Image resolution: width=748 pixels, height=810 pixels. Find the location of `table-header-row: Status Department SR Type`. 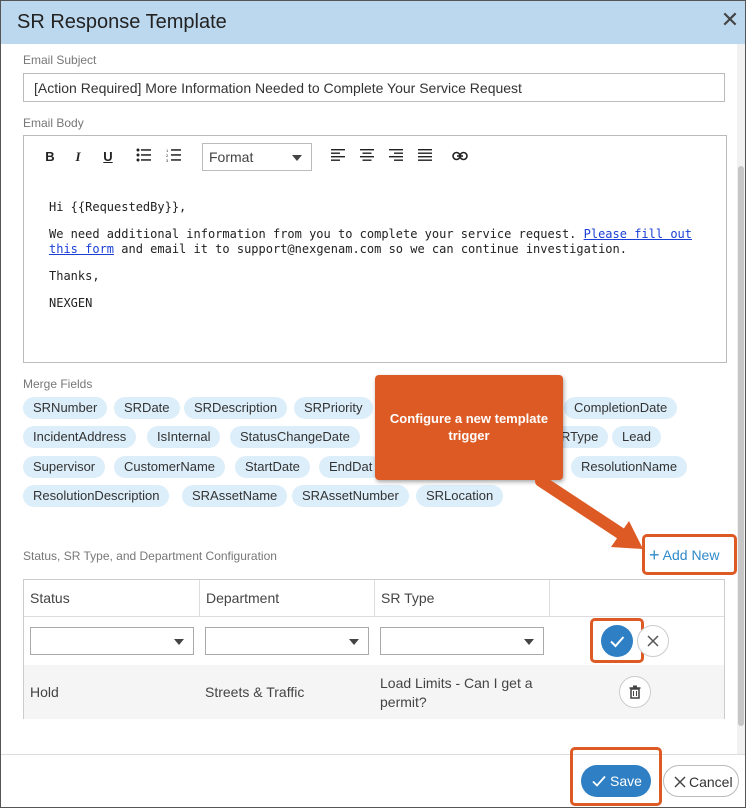

table-header-row: Status Department SR Type is located at coordinates (374, 598).